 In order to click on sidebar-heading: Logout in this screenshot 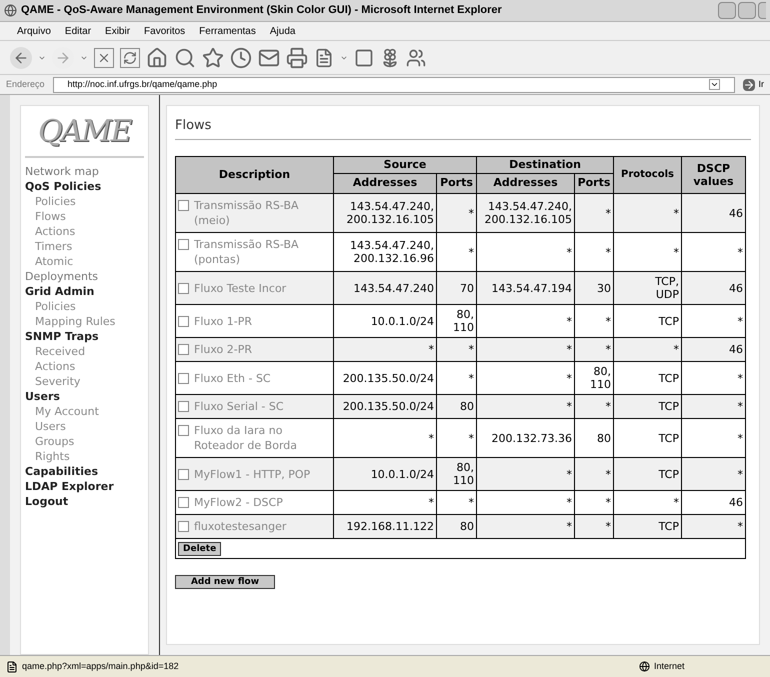, I will do `click(84, 501)`.